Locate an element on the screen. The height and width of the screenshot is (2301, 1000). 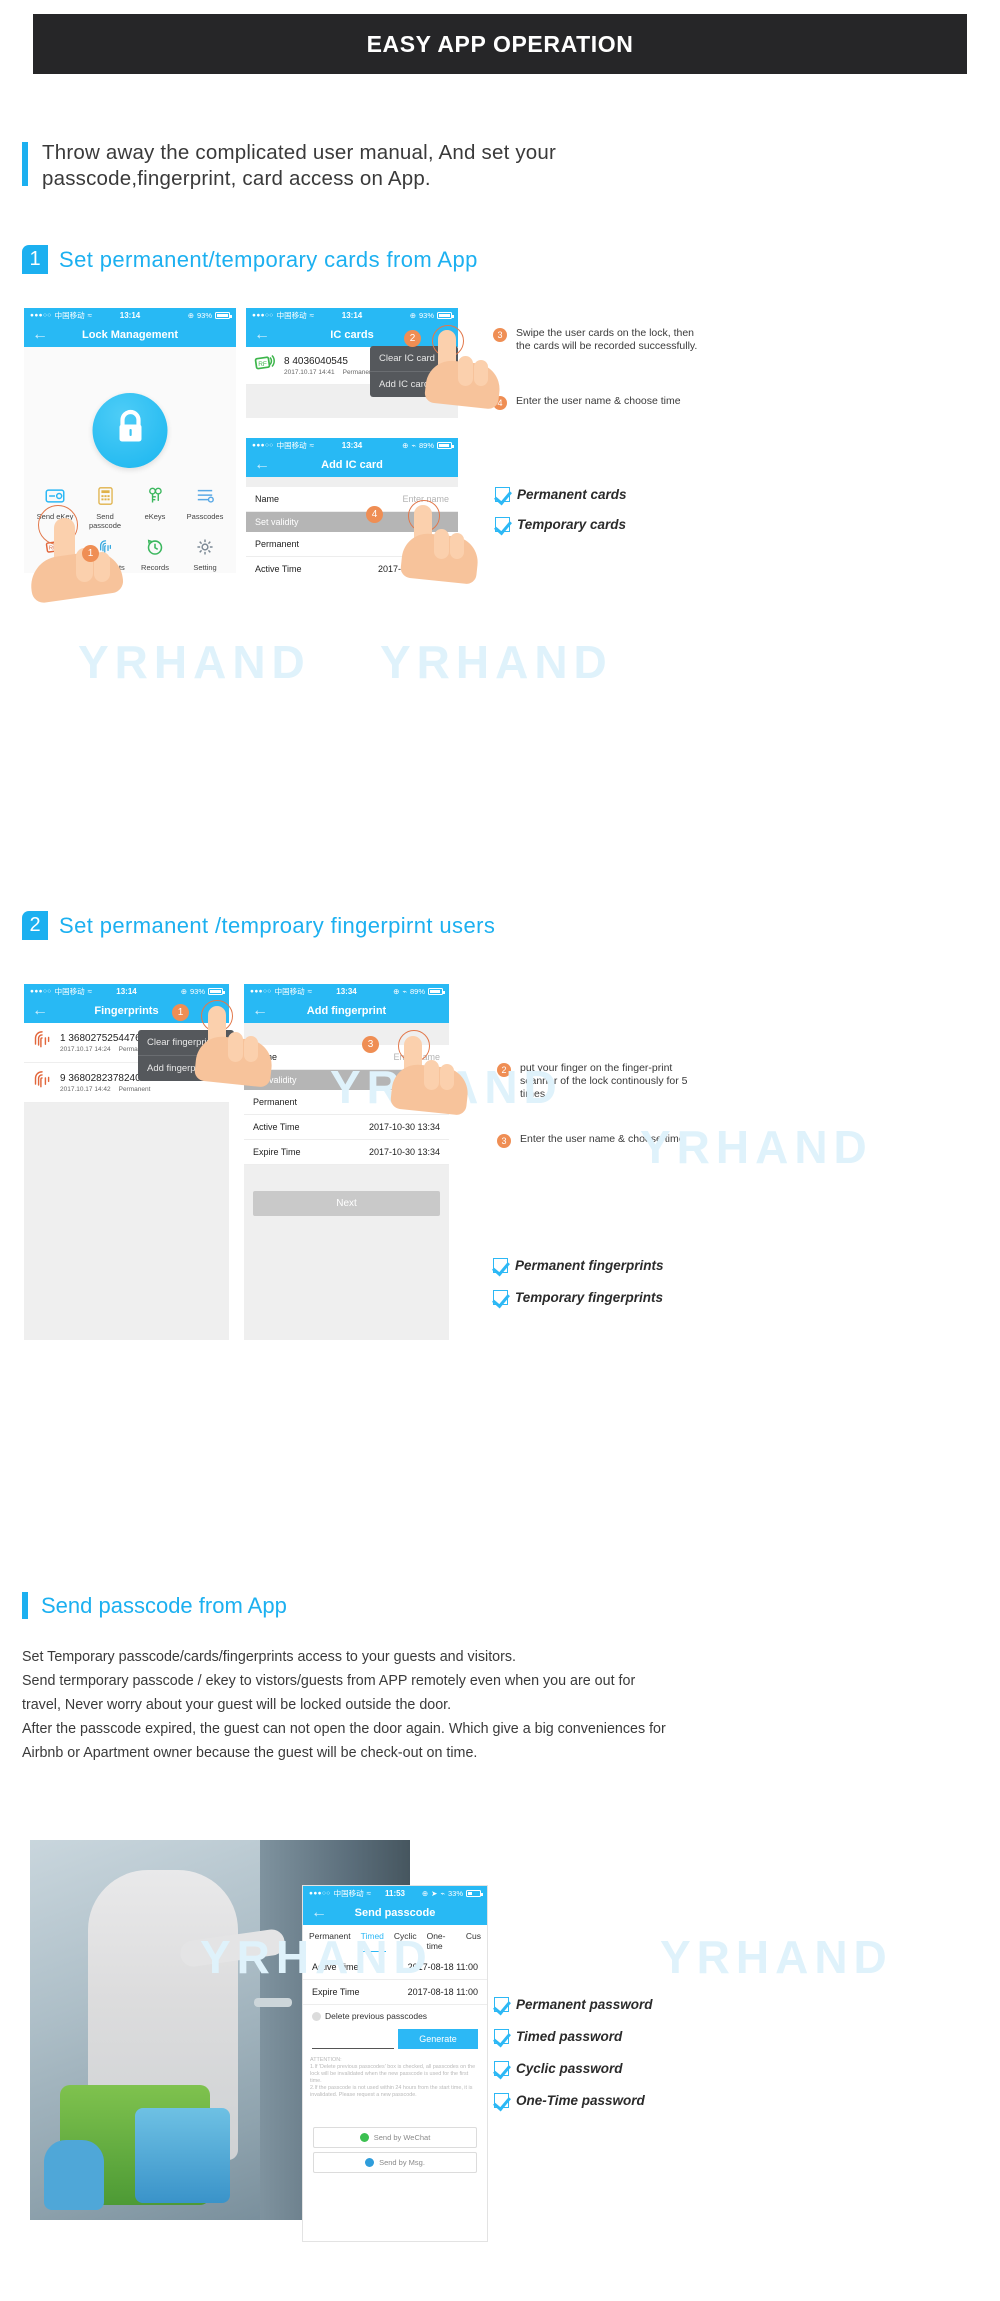
name-label: Name is located at coordinates (265, 1057).